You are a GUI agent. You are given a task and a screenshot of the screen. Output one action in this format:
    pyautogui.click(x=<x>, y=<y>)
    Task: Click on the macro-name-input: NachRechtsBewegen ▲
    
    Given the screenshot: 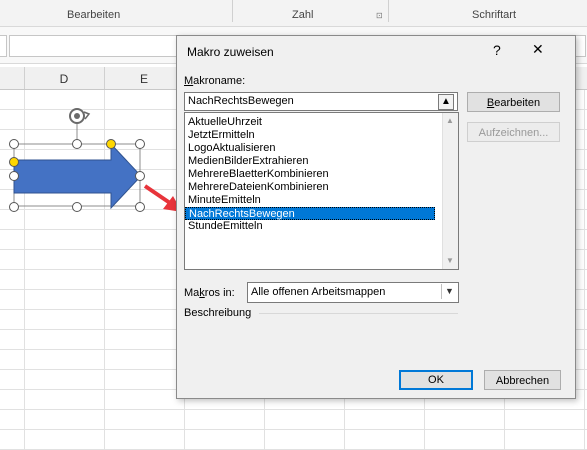 What is the action you would take?
    pyautogui.click(x=321, y=101)
    